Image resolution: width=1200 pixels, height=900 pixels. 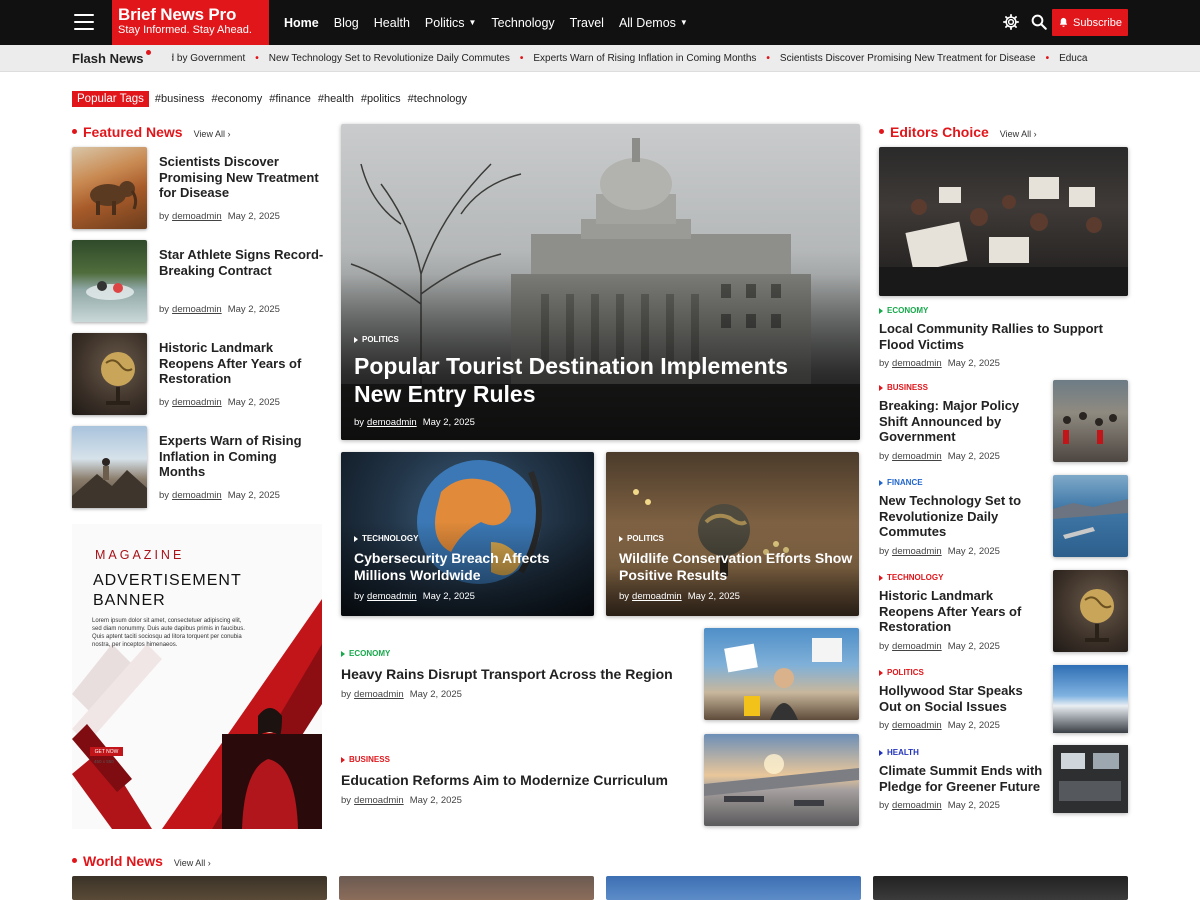 What do you see at coordinates (109, 467) in the screenshot?
I see `featured-thumb-hiker` at bounding box center [109, 467].